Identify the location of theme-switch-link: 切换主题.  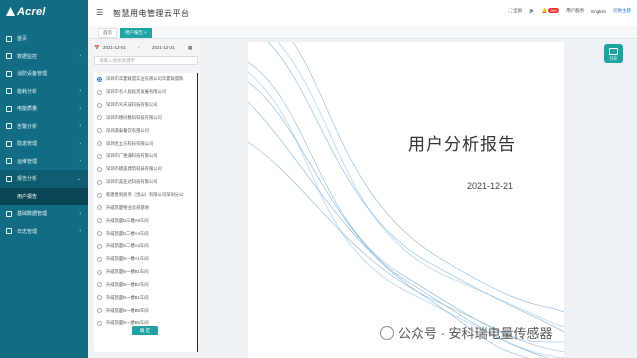
(622, 11).